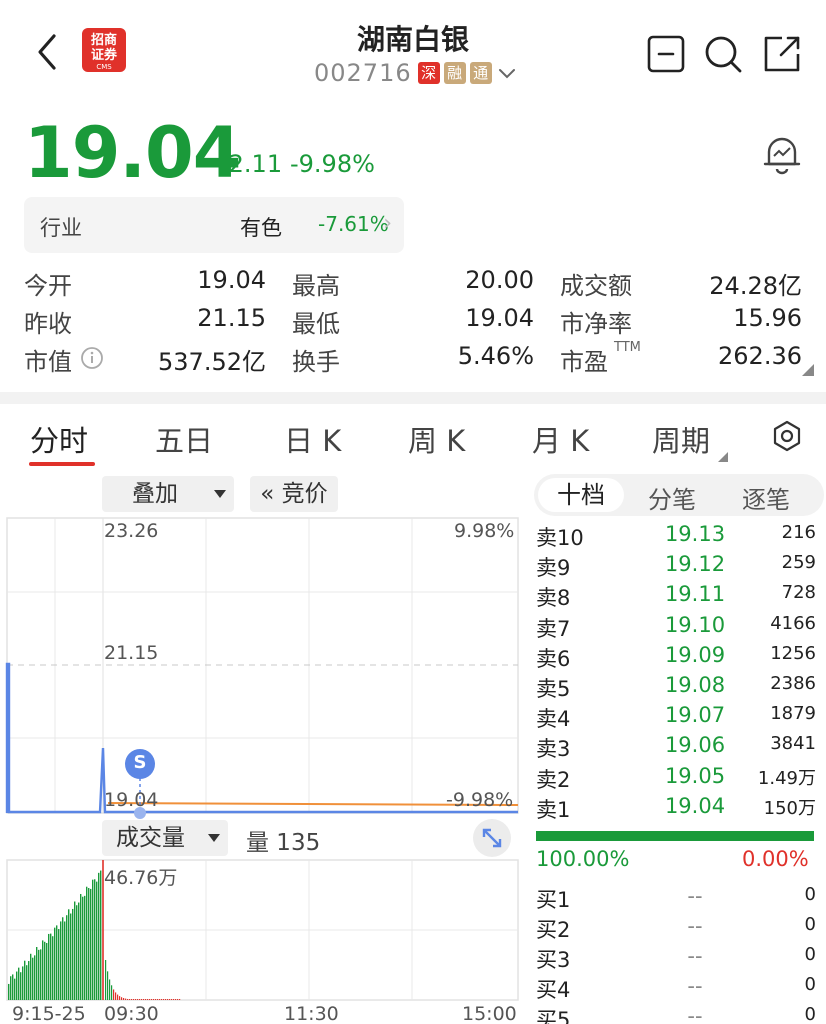 Image resolution: width=826 pixels, height=1024 pixels. I want to click on ask-row: 卖7 19.10 4166, so click(676, 628).